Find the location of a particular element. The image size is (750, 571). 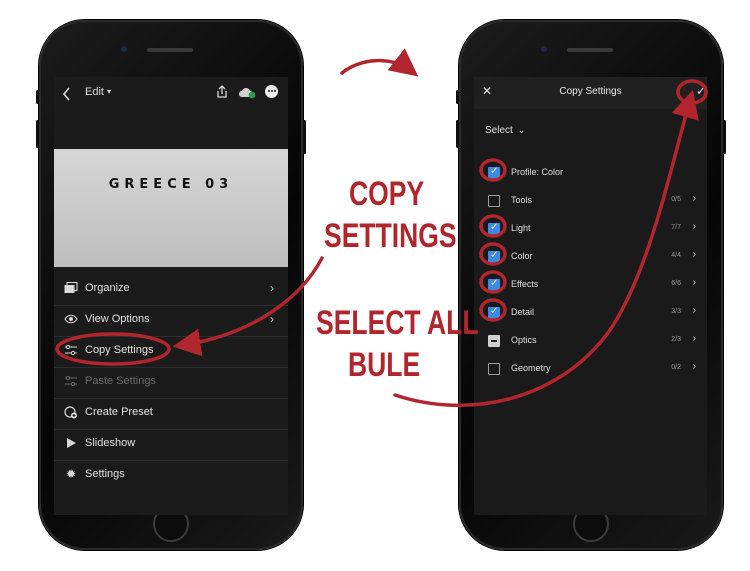

menu-item-copy-settings: Copy Settings is located at coordinates (171, 352).